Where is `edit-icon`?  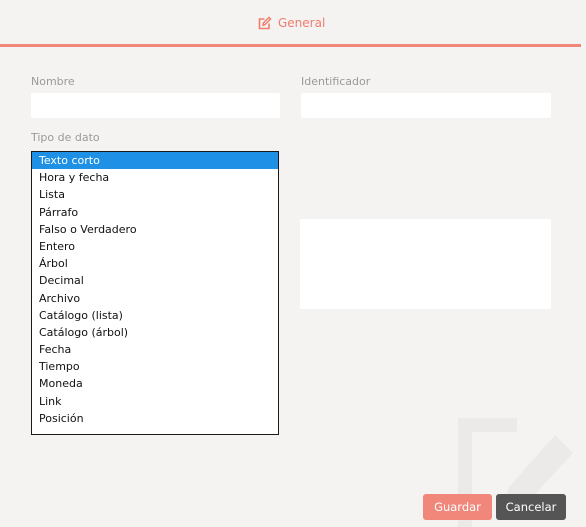 edit-icon is located at coordinates (265, 23).